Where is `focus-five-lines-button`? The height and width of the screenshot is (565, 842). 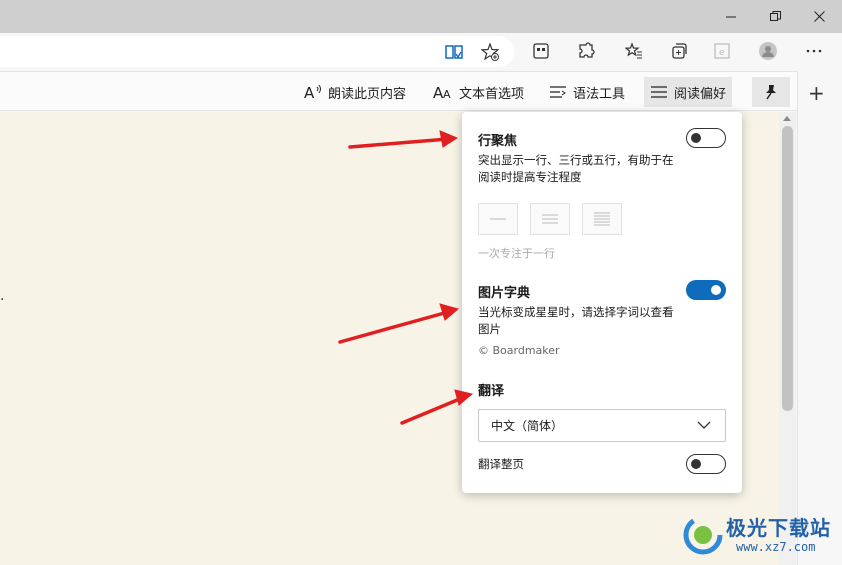
focus-five-lines-button is located at coordinates (602, 219).